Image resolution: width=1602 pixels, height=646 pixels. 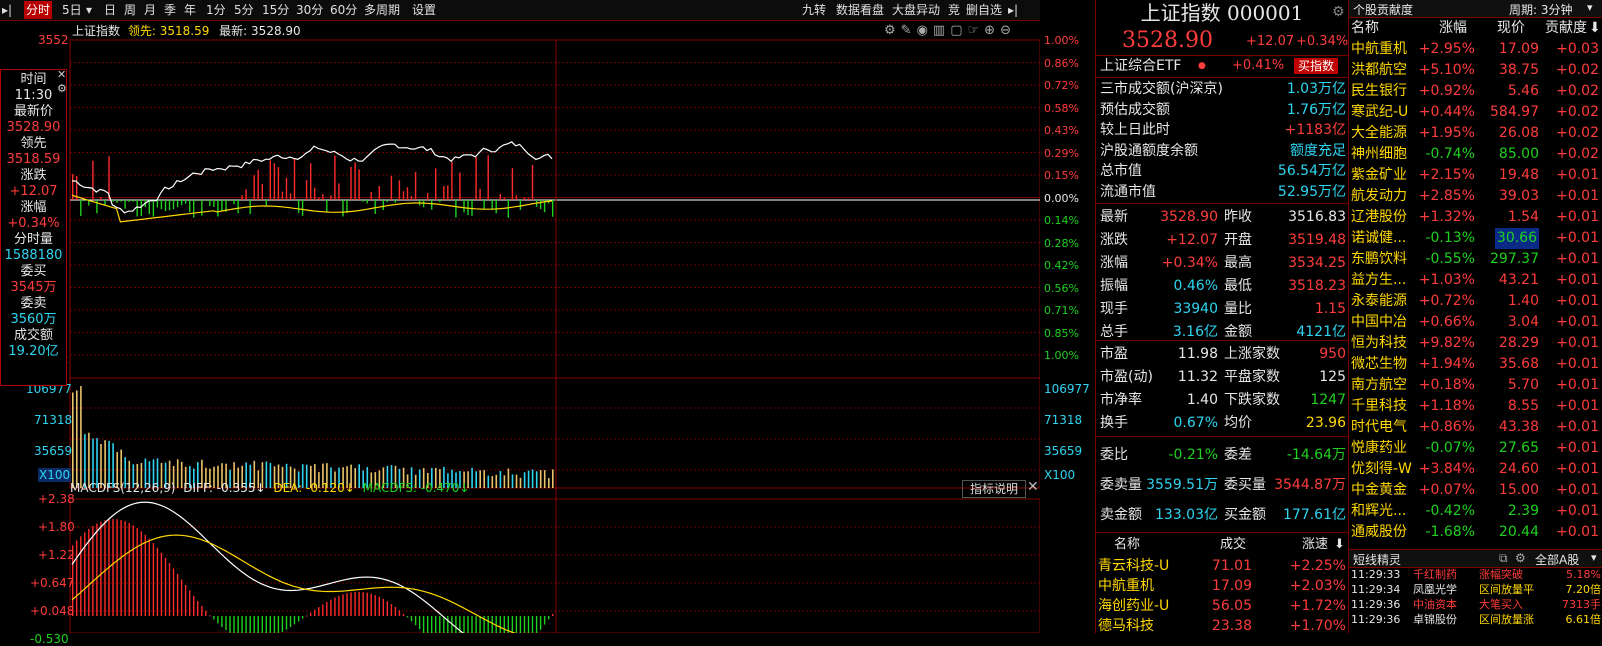 What do you see at coordinates (1222, 566) in the screenshot?
I see `speed-list-row: 青云科技-U 71.01 +2.25%` at bounding box center [1222, 566].